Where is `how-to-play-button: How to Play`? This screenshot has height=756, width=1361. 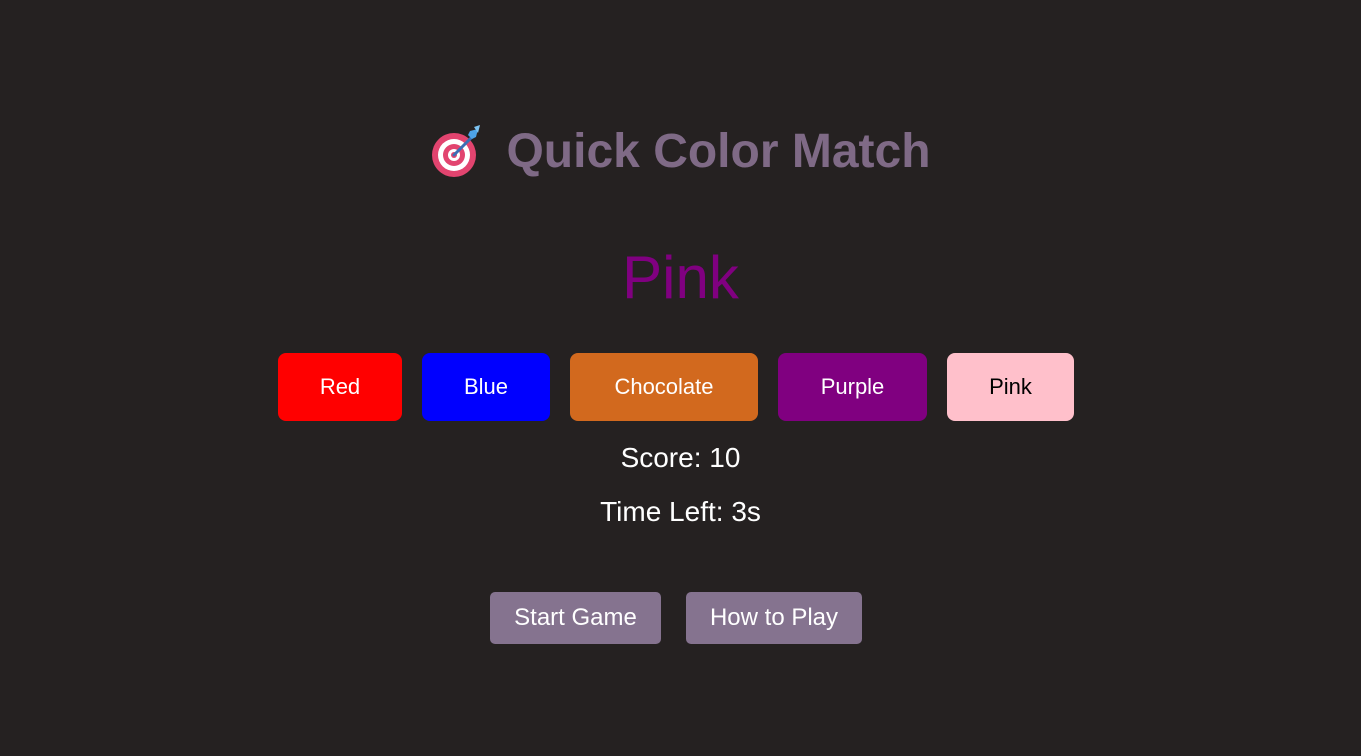 how-to-play-button: How to Play is located at coordinates (774, 618).